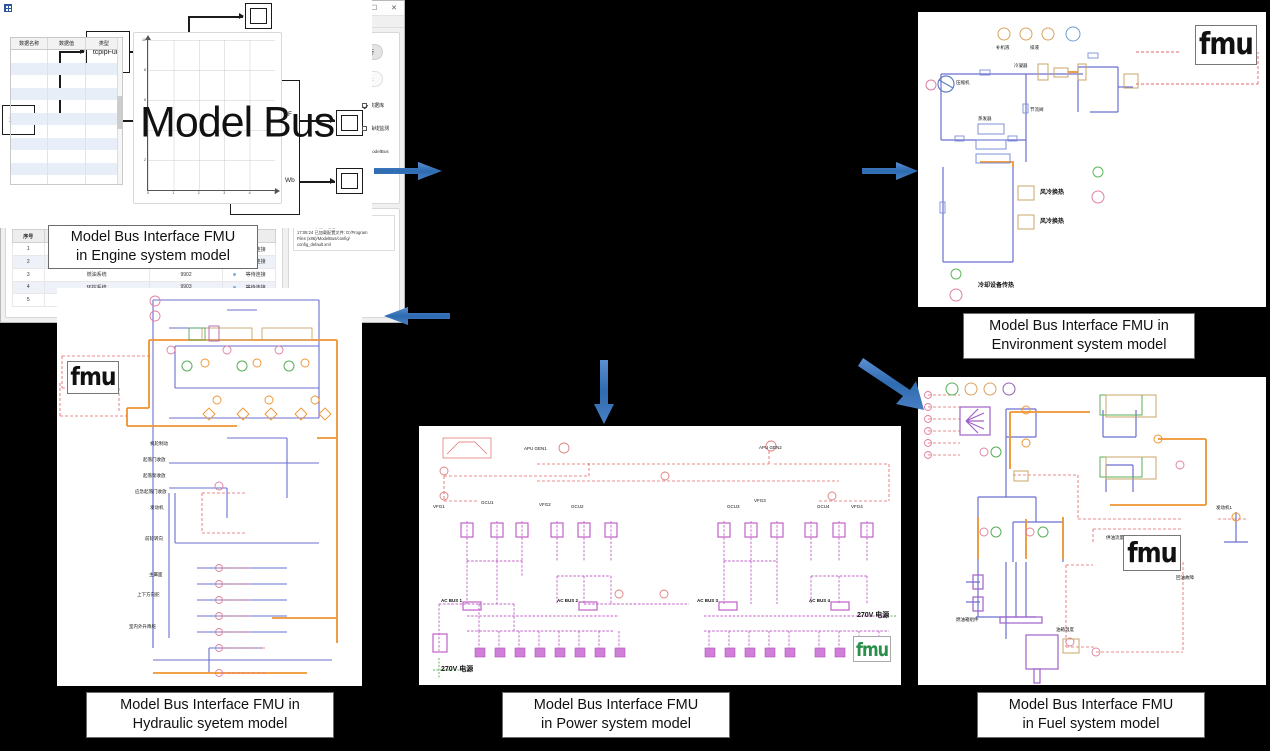  What do you see at coordinates (28, 300) in the screenshot?
I see `client-cell-no: 5` at bounding box center [28, 300].